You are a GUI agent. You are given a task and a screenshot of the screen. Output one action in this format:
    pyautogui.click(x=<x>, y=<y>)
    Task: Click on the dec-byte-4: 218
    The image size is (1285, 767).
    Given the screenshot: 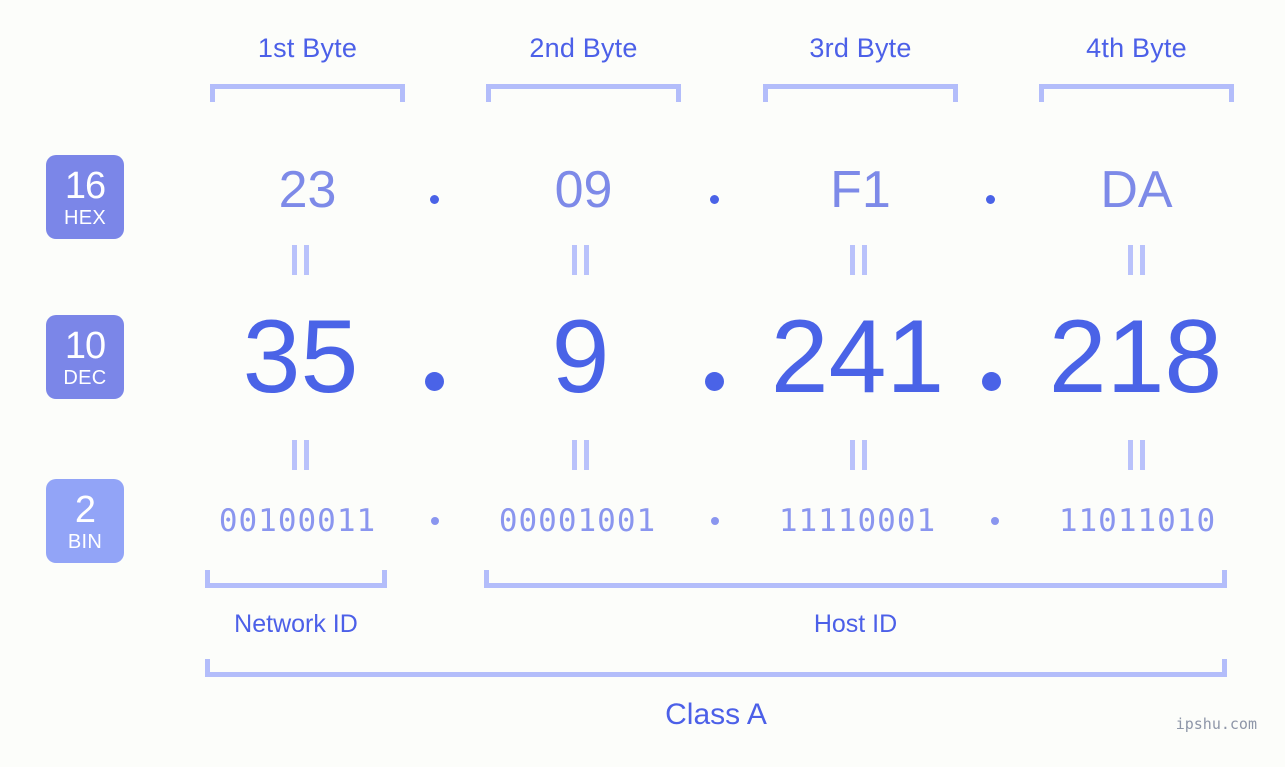 What is the action you would take?
    pyautogui.click(x=1135, y=357)
    